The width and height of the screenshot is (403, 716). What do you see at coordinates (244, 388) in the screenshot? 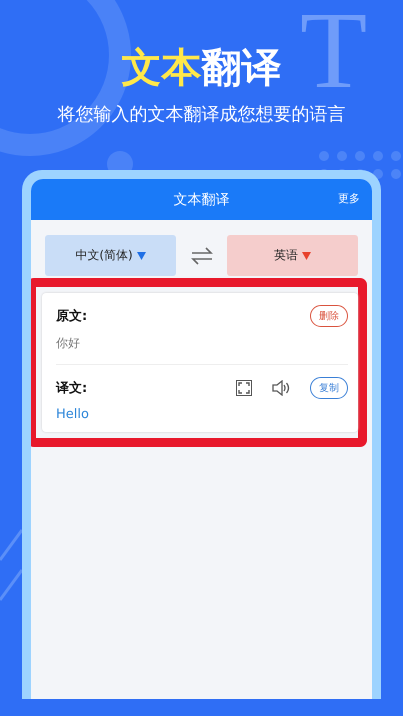
I see `fullscreen-icon` at bounding box center [244, 388].